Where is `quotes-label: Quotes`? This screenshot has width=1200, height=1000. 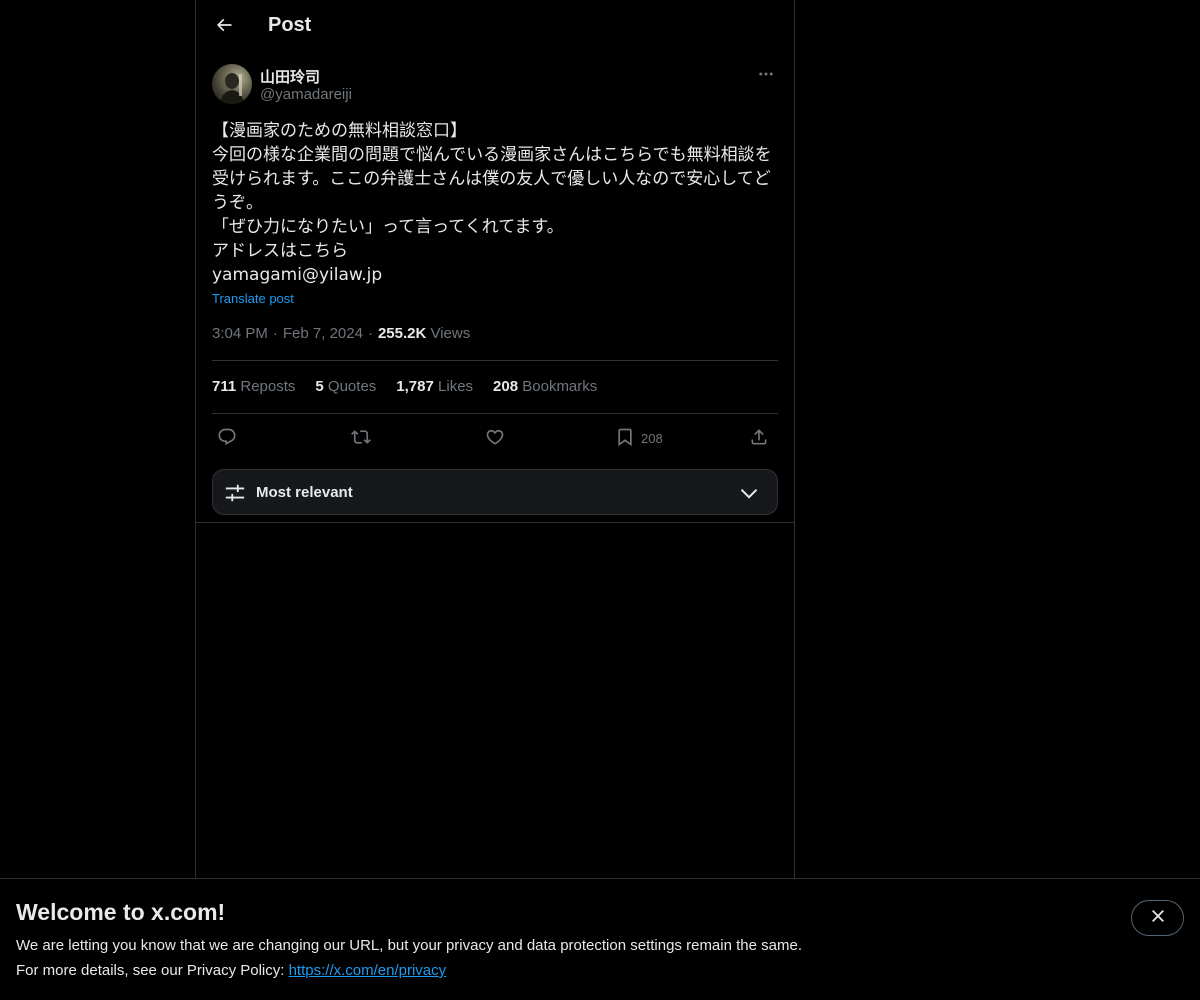
quotes-label: Quotes is located at coordinates (352, 386).